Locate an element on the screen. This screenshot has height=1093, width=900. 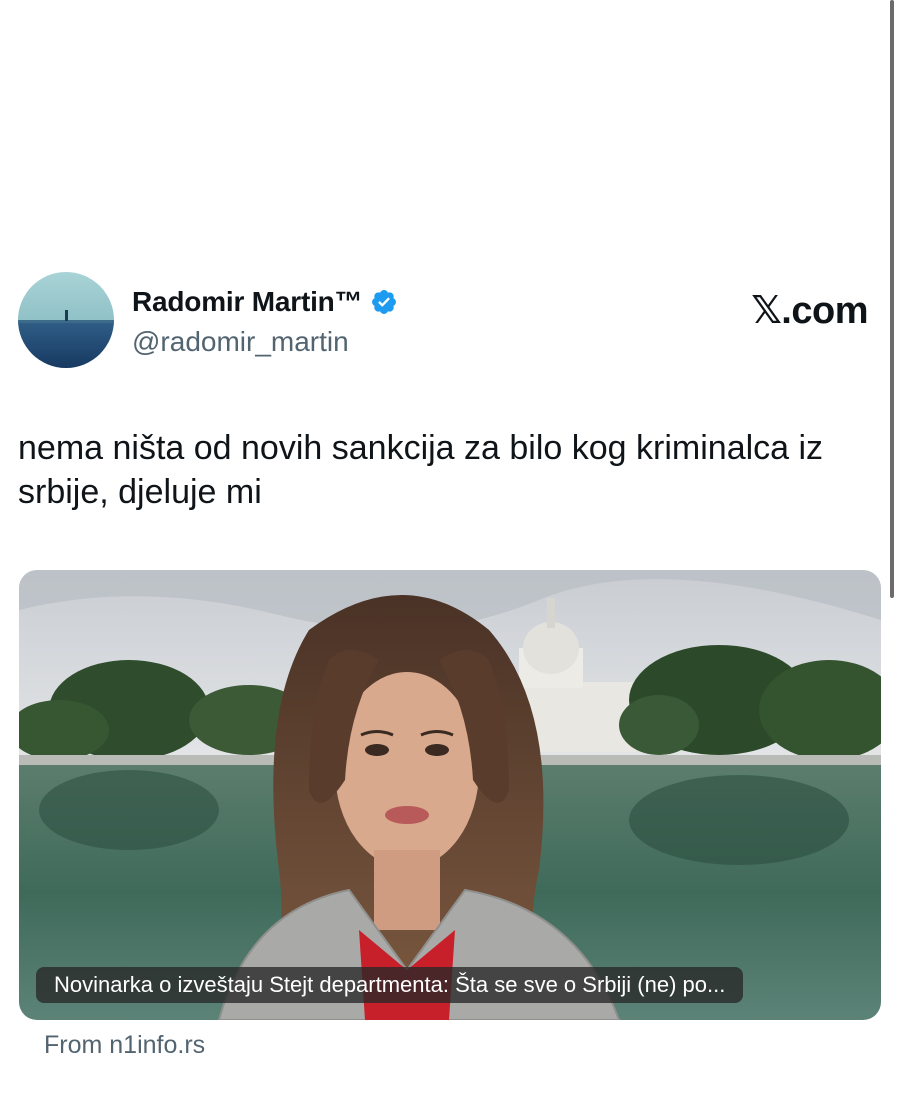
page-scrollbar is located at coordinates (892, 299).